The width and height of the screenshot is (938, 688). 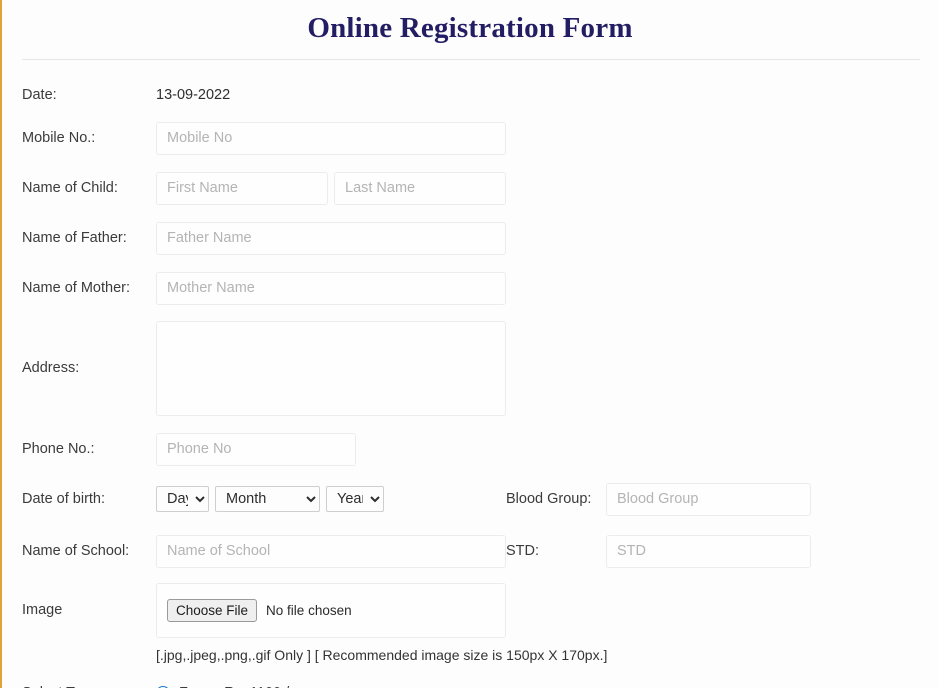 I want to click on std-input, so click(x=708, y=551).